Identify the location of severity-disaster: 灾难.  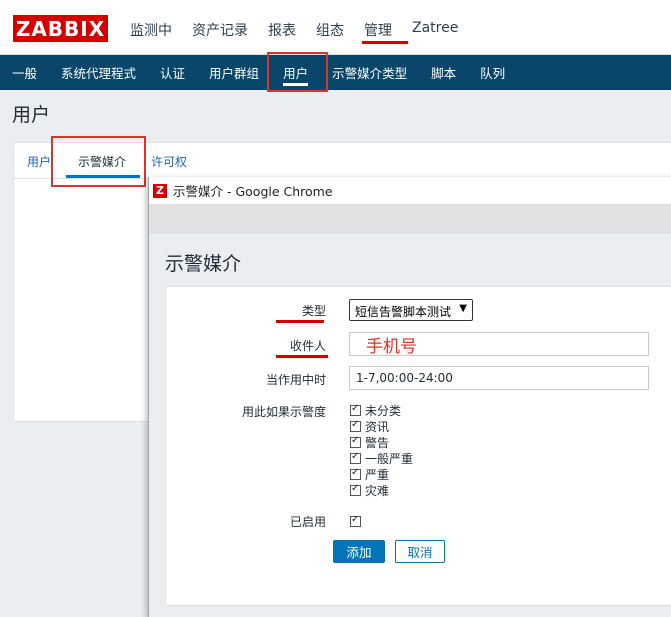
(369, 490).